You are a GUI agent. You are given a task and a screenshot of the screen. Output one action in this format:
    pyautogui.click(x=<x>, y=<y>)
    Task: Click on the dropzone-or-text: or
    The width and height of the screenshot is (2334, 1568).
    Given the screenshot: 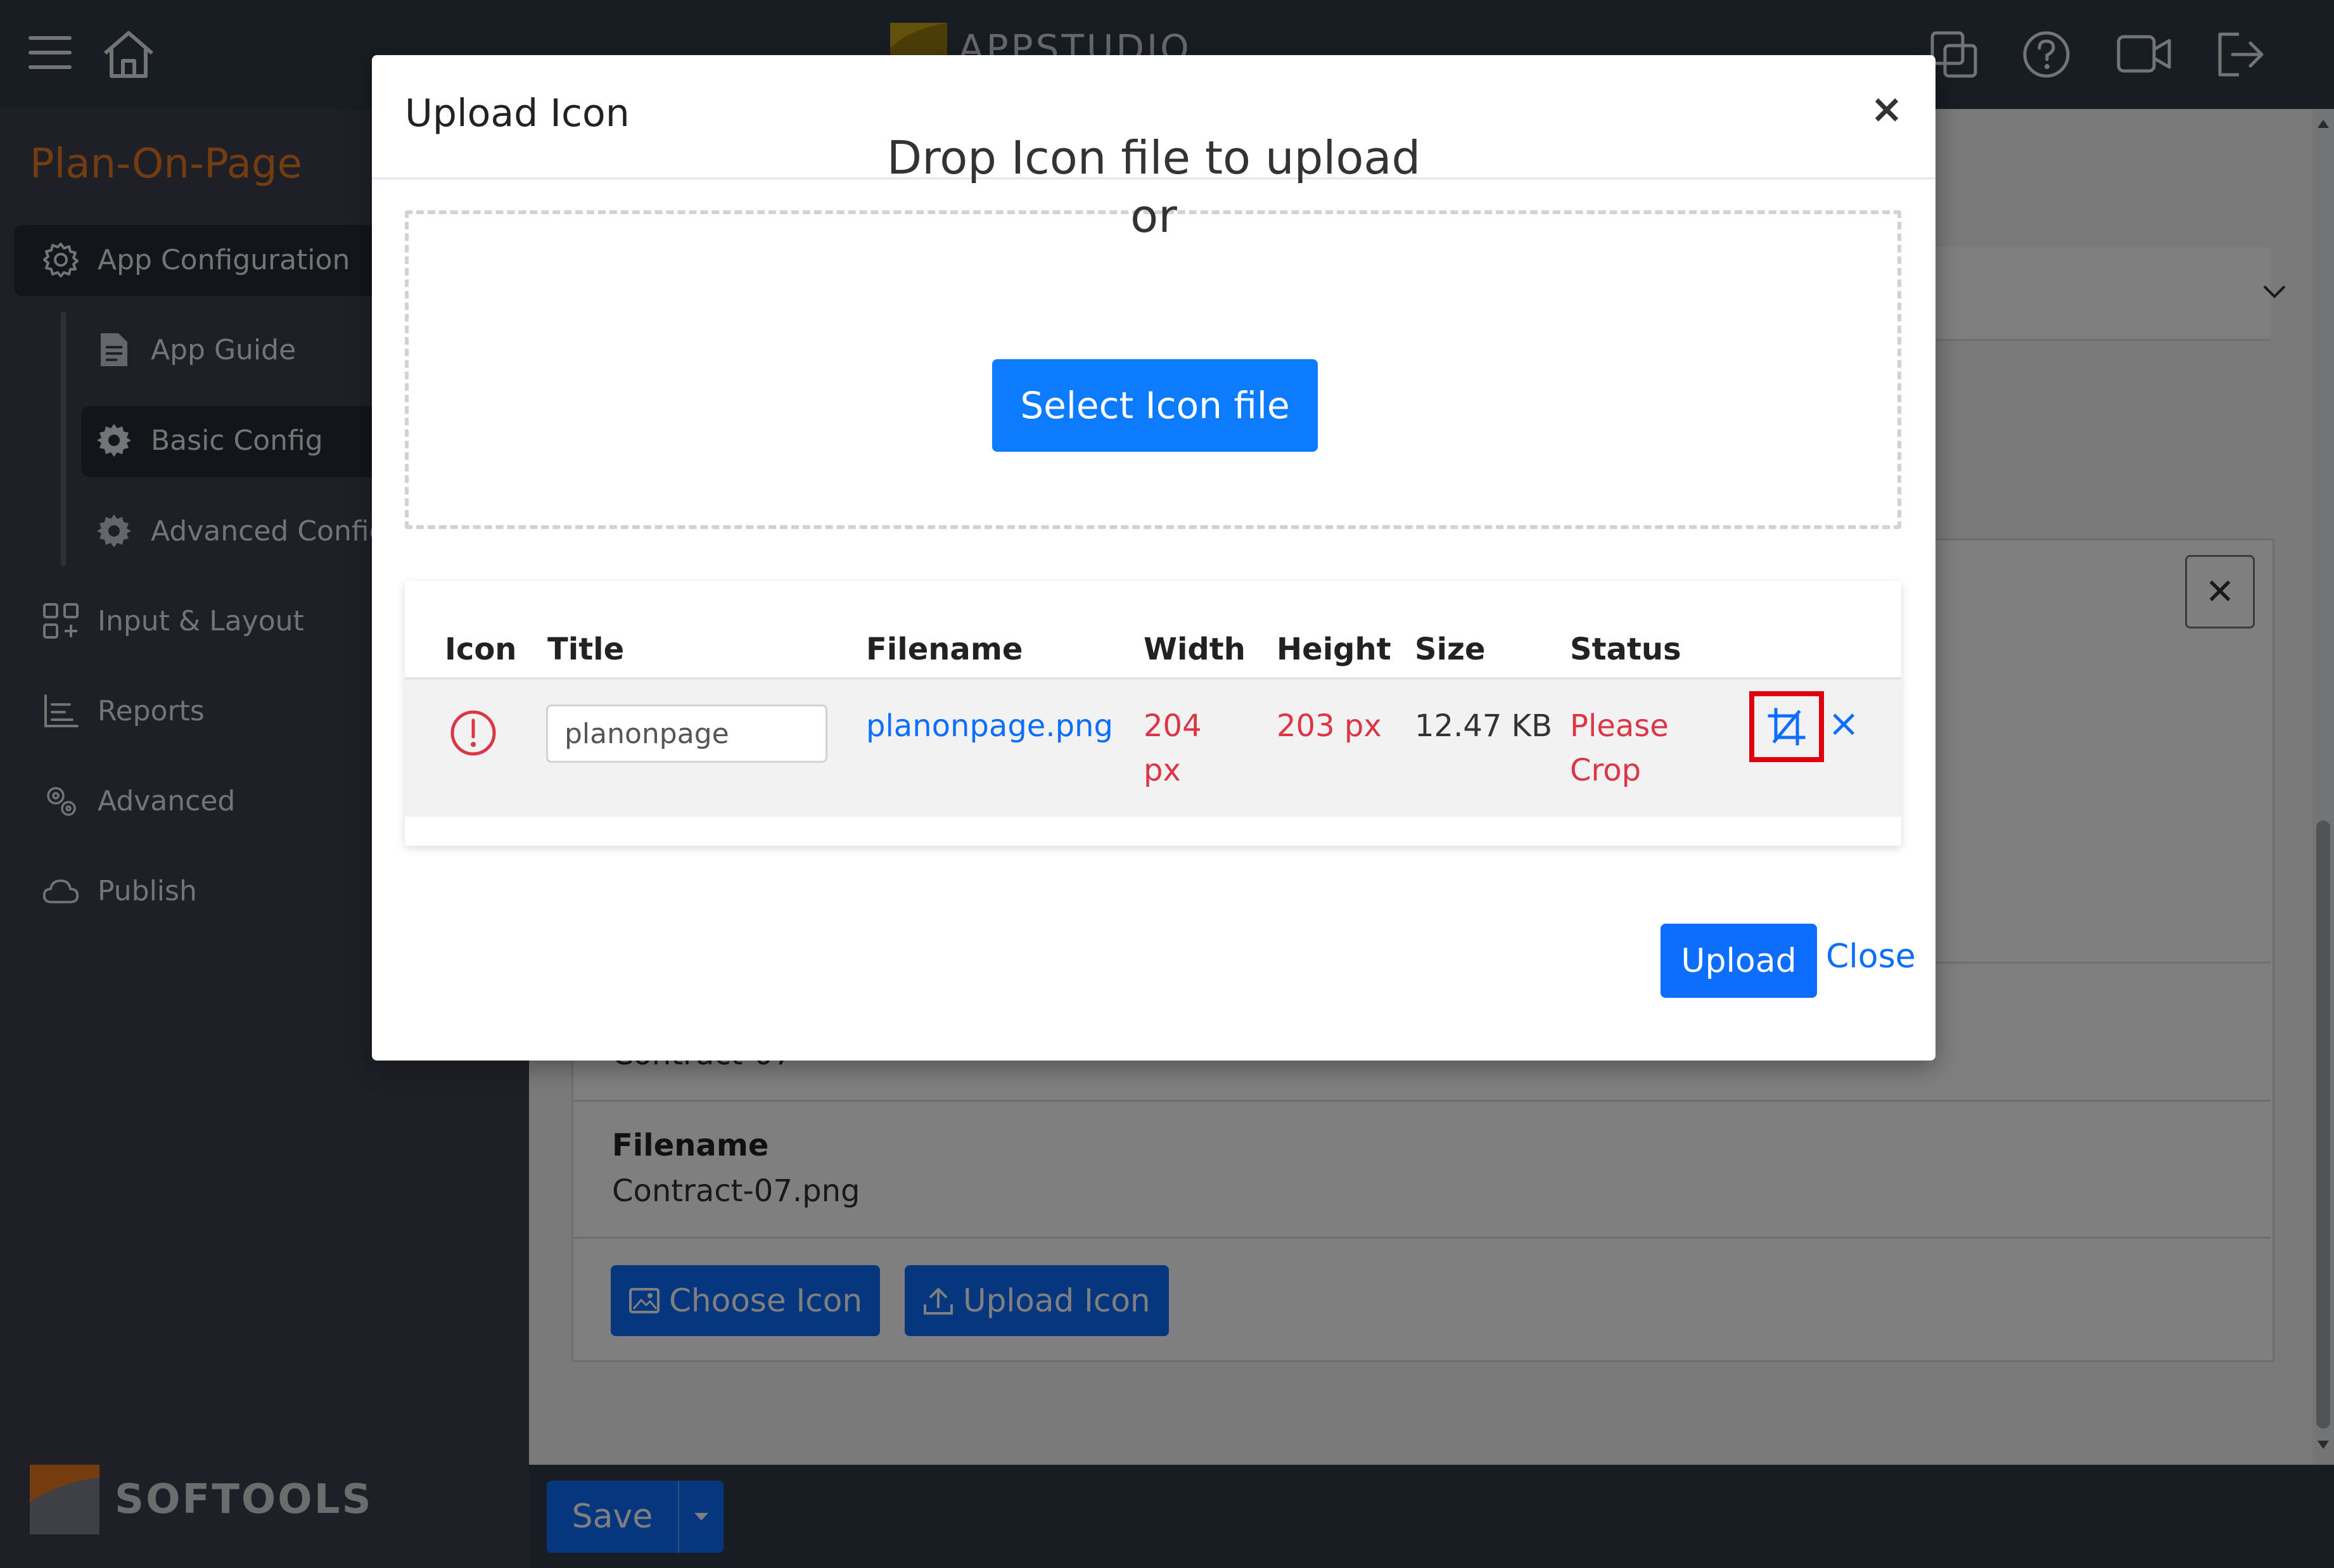 What is the action you would take?
    pyautogui.click(x=1153, y=216)
    